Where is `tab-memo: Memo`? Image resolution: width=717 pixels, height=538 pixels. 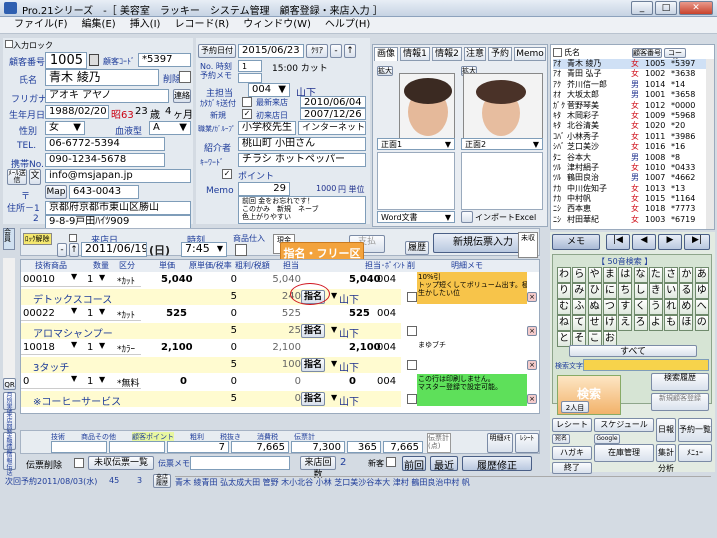 tab-memo: Memo is located at coordinates (530, 54).